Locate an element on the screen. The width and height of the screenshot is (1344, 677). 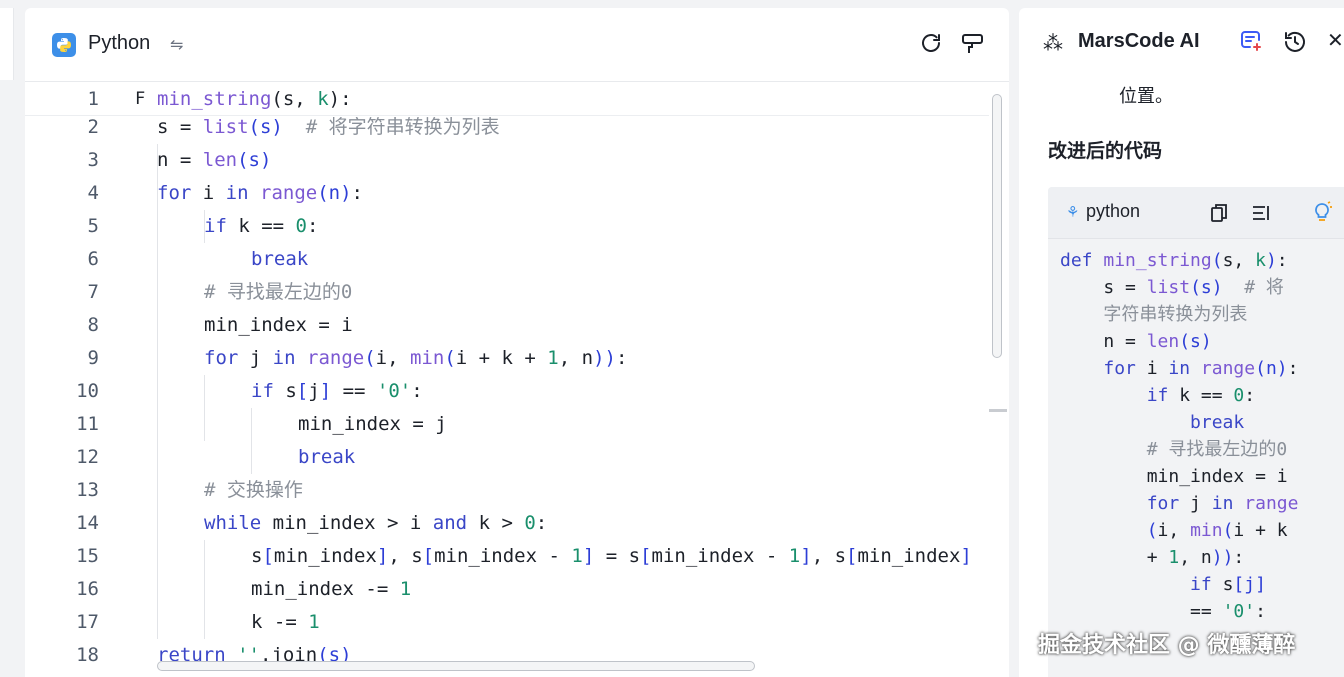
left-panel-edge is located at coordinates (7, 44).